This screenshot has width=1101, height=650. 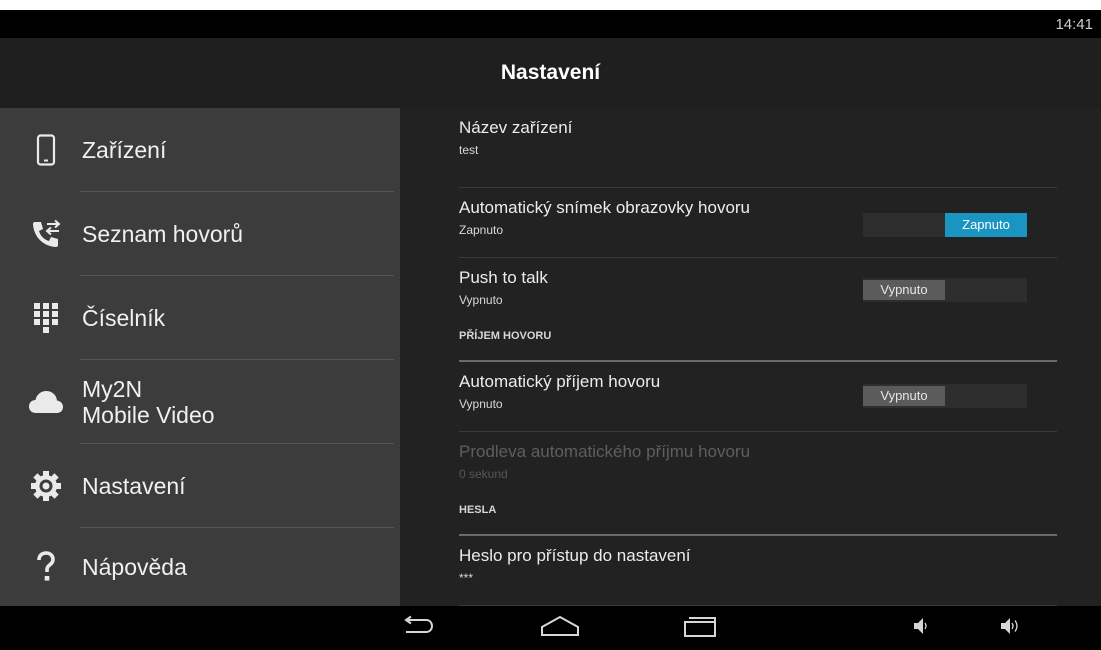 I want to click on volume-up-button, so click(x=1010, y=628).